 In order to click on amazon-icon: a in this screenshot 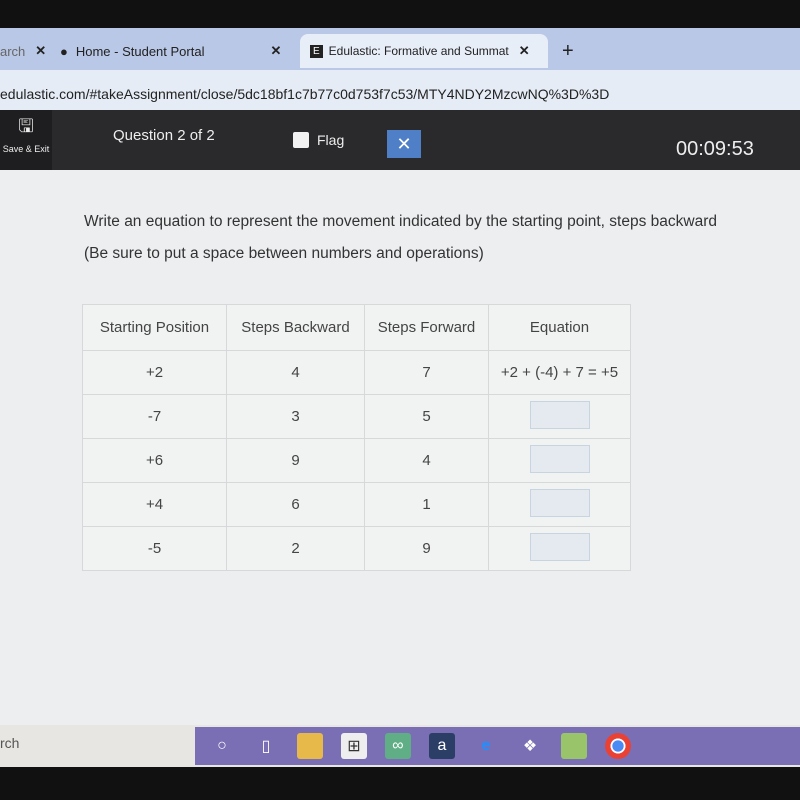, I will do `click(442, 746)`.